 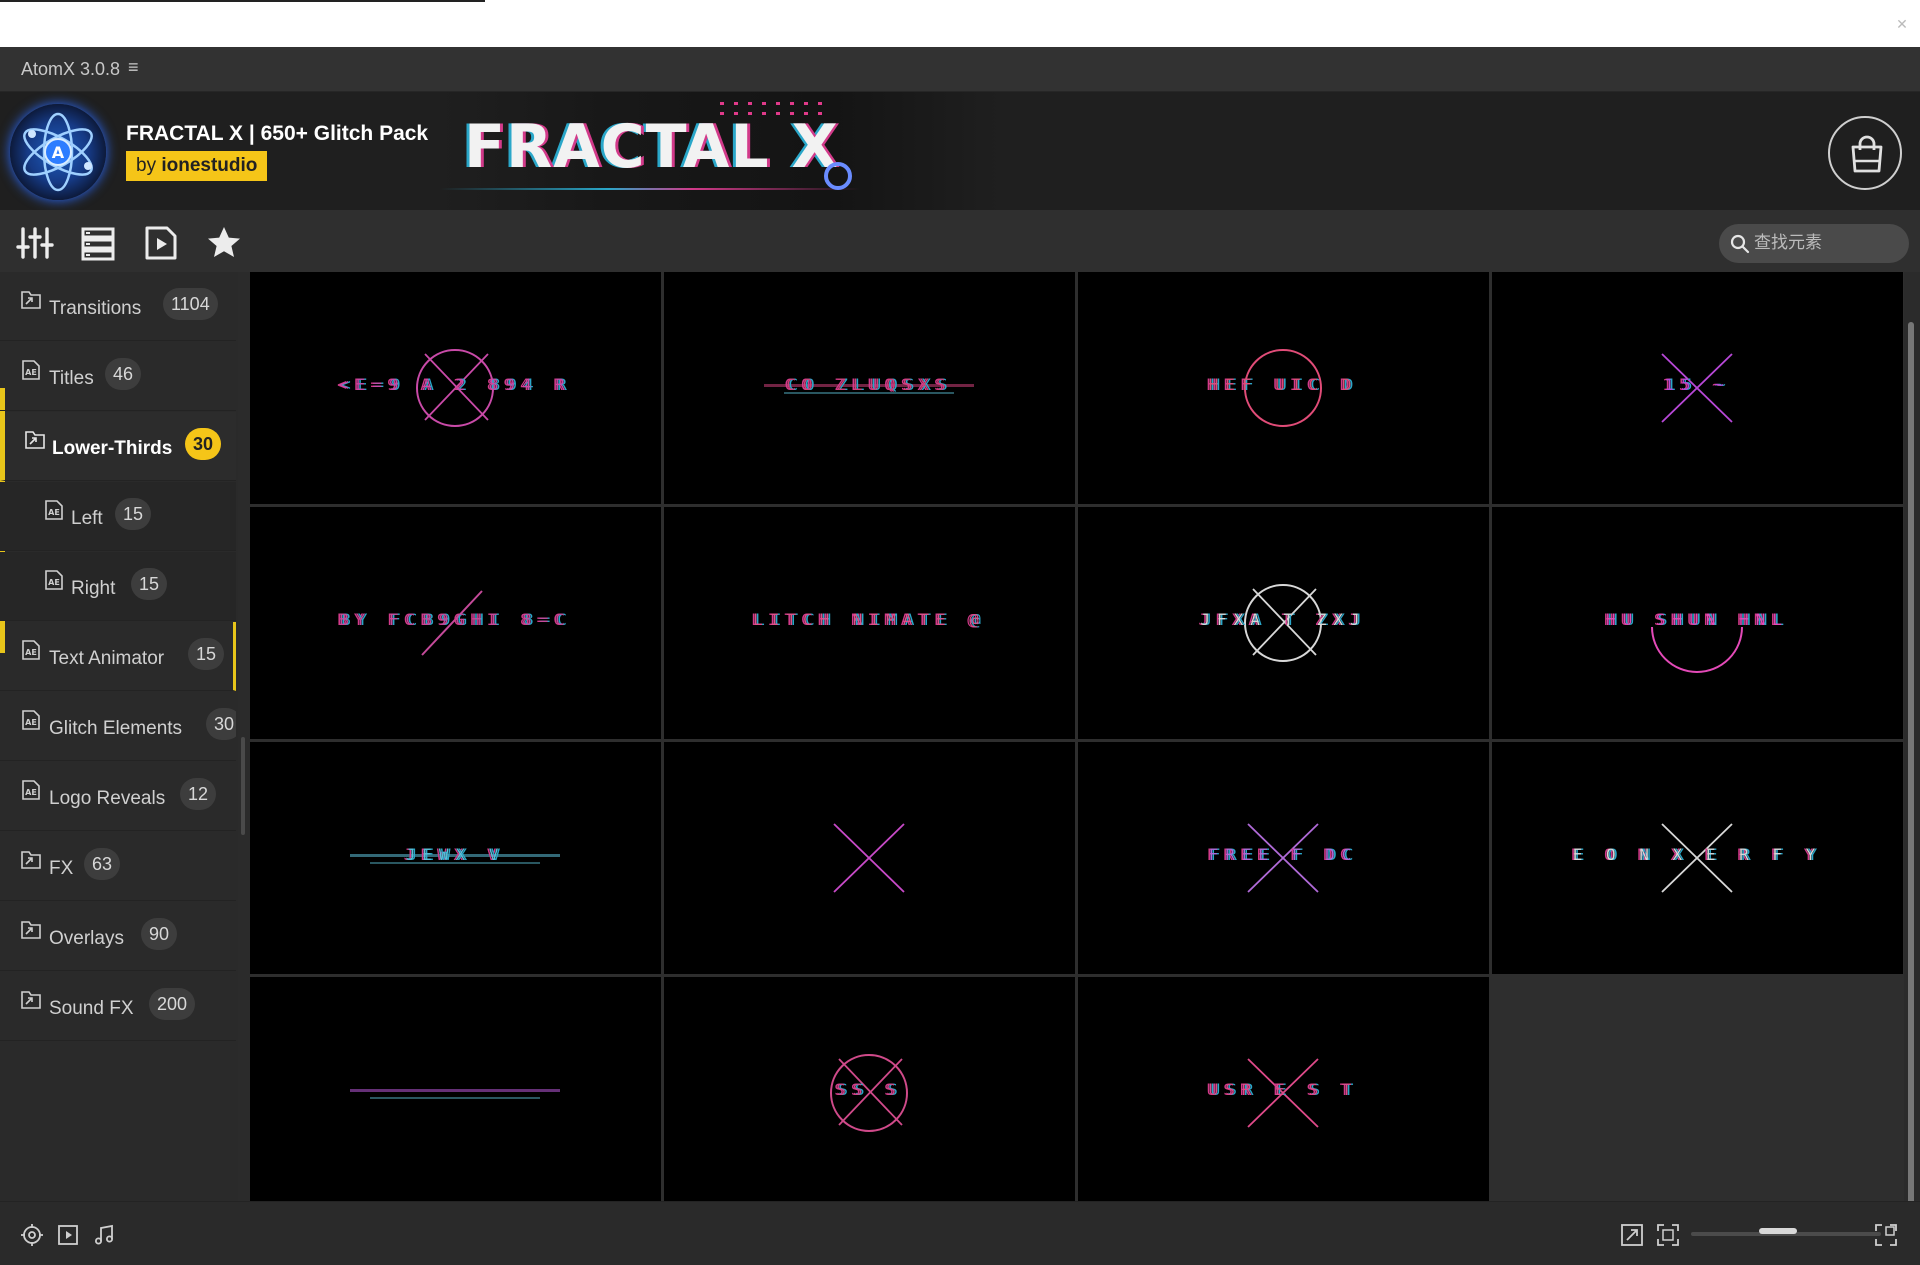 I want to click on video-icon, so click(x=68, y=1235).